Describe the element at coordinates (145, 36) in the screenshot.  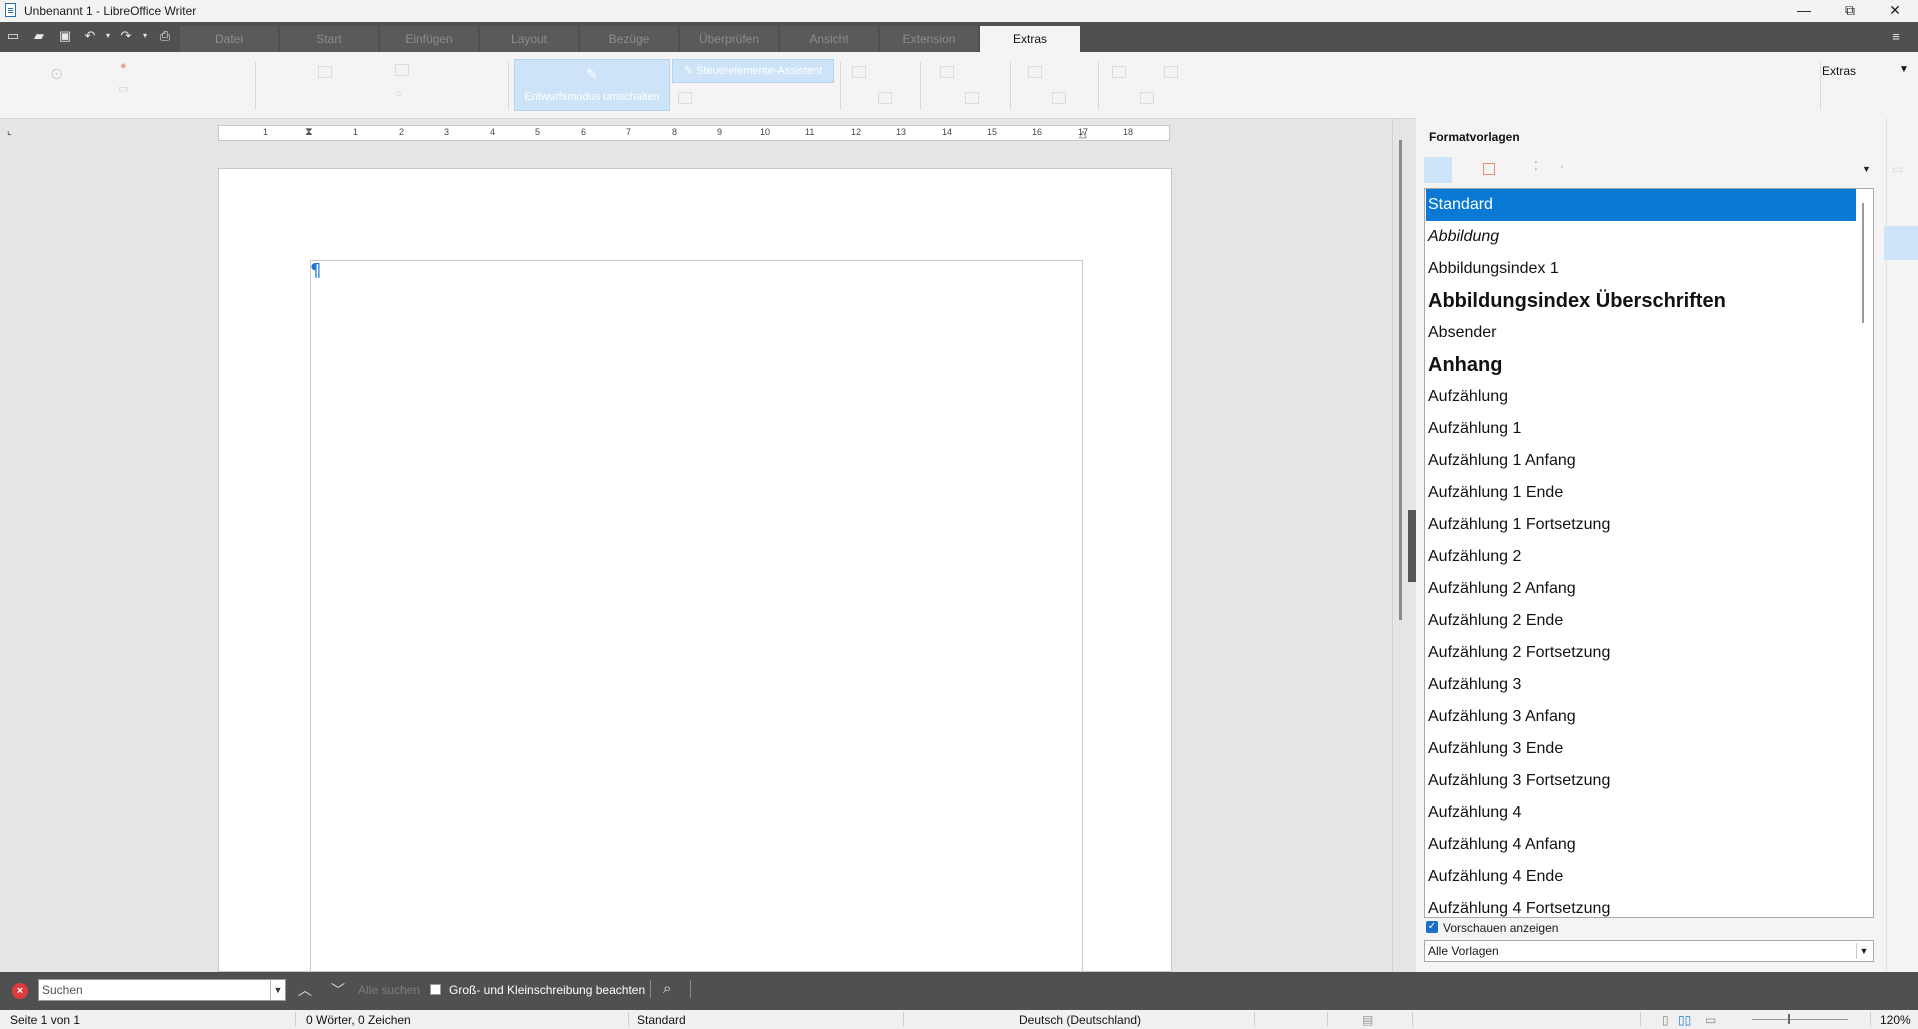
I see `redo-dropdown-icon: ▾` at that location.